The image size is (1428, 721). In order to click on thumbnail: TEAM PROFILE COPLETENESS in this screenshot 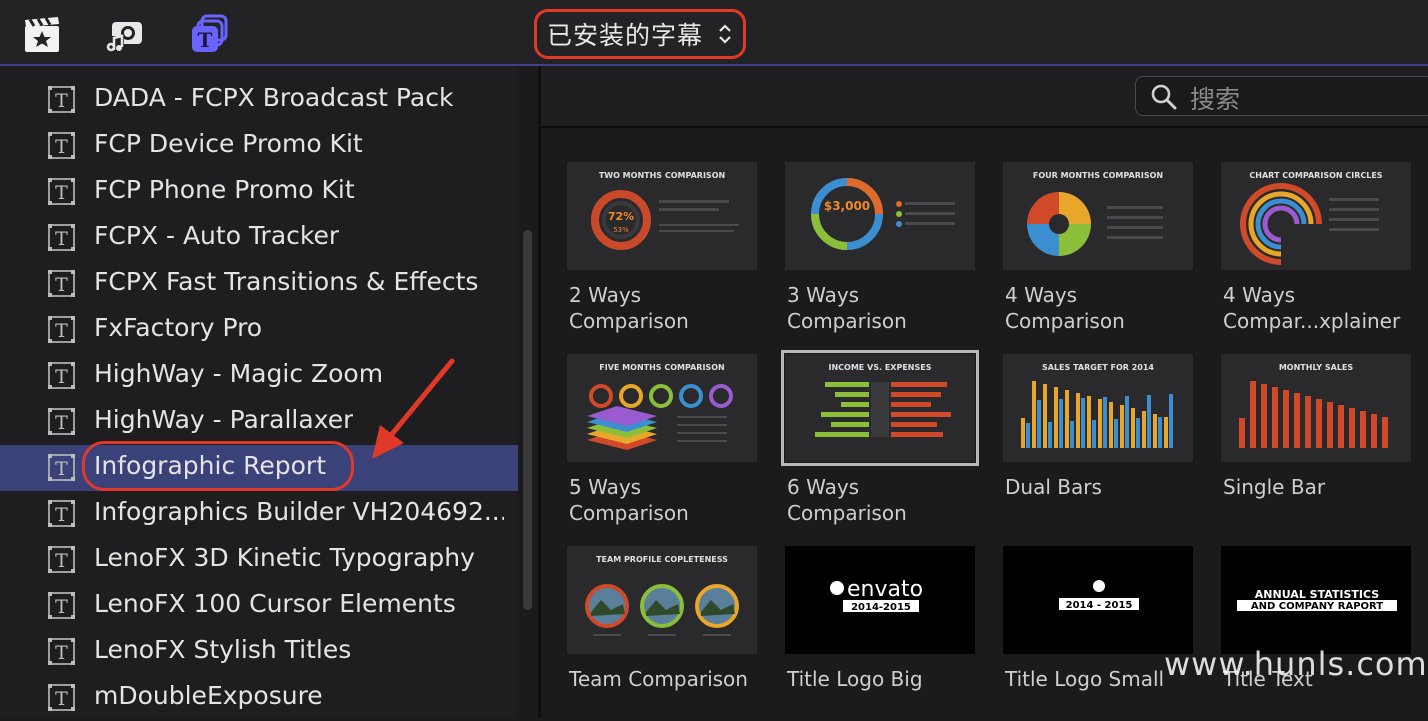, I will do `click(662, 600)`.